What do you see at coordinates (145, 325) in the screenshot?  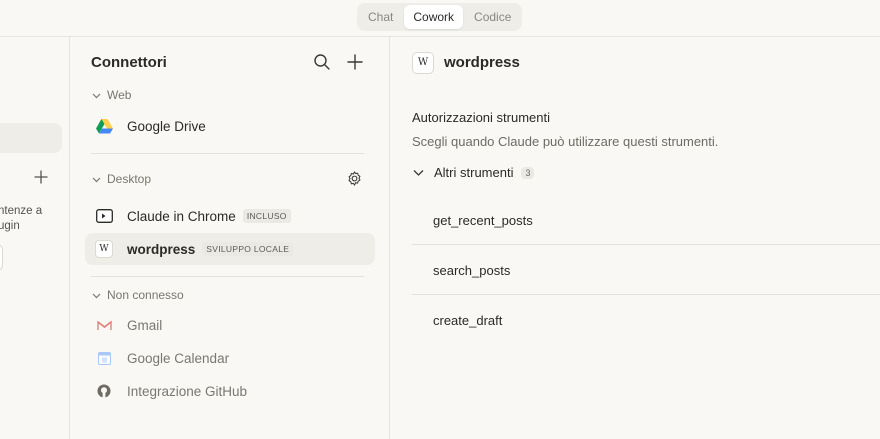 I see `connector-label: Gmail` at bounding box center [145, 325].